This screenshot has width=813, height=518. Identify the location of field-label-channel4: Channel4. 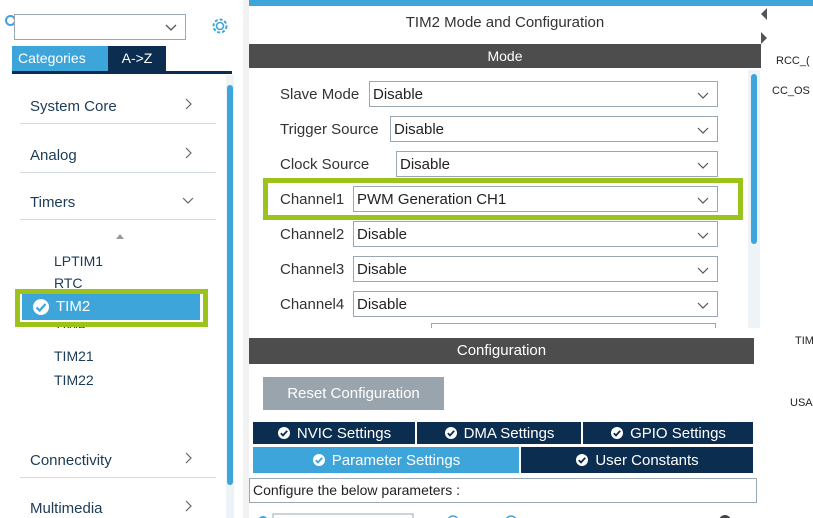
(312, 304).